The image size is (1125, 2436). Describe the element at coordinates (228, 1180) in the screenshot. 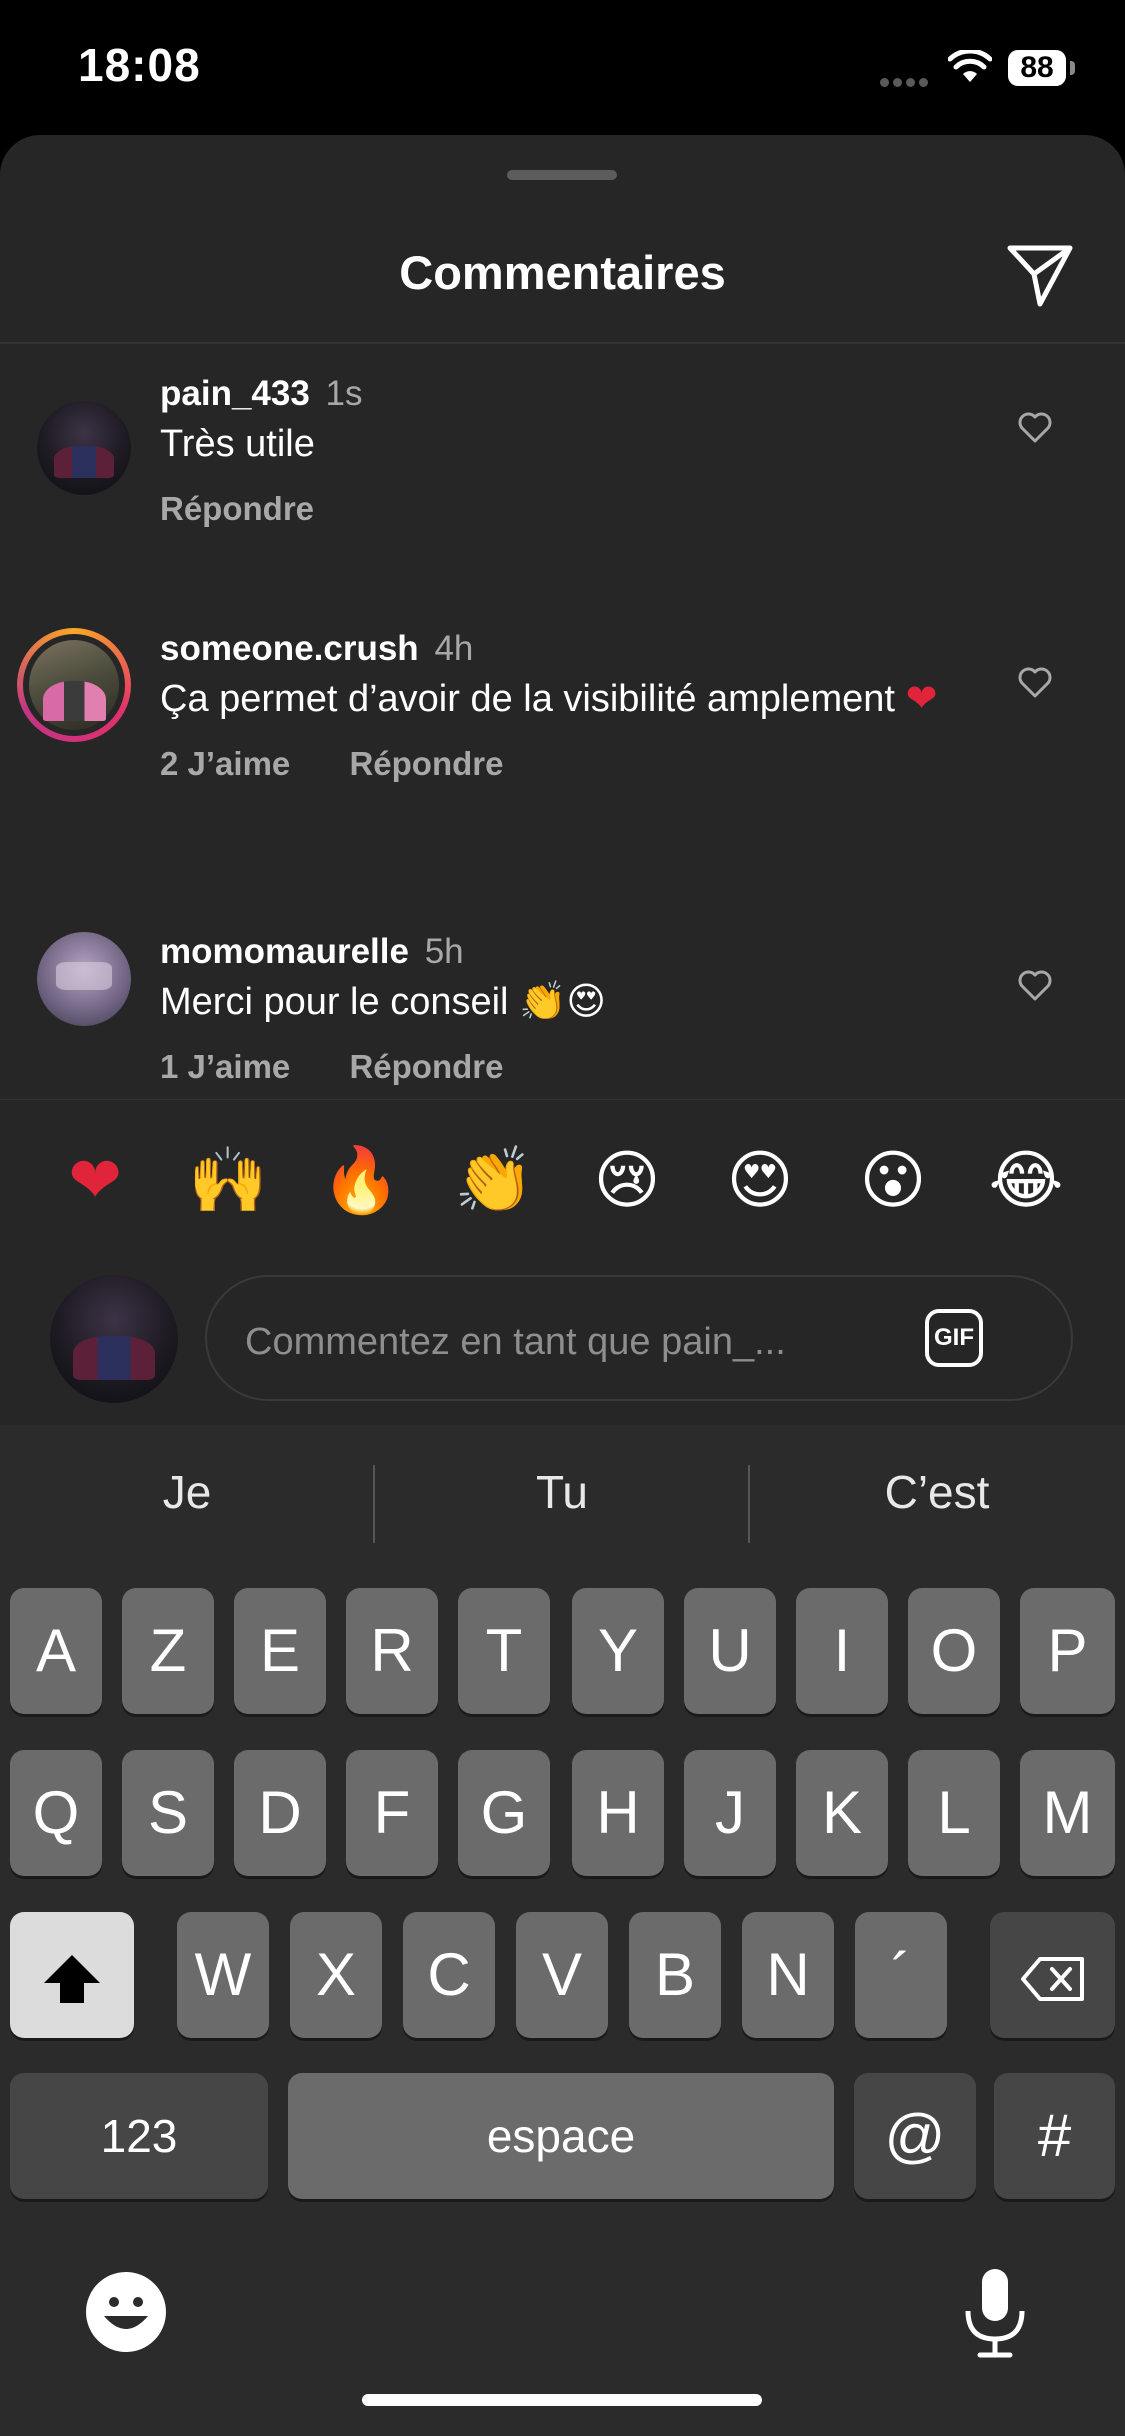

I see `reaction-raised-hands: 🙌` at that location.